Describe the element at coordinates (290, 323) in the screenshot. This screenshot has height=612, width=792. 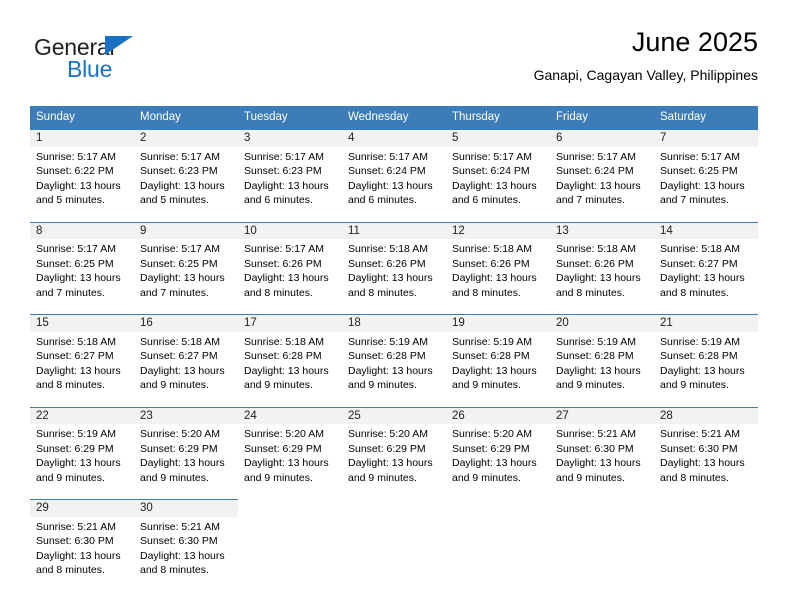
I see `day-number: 17` at that location.